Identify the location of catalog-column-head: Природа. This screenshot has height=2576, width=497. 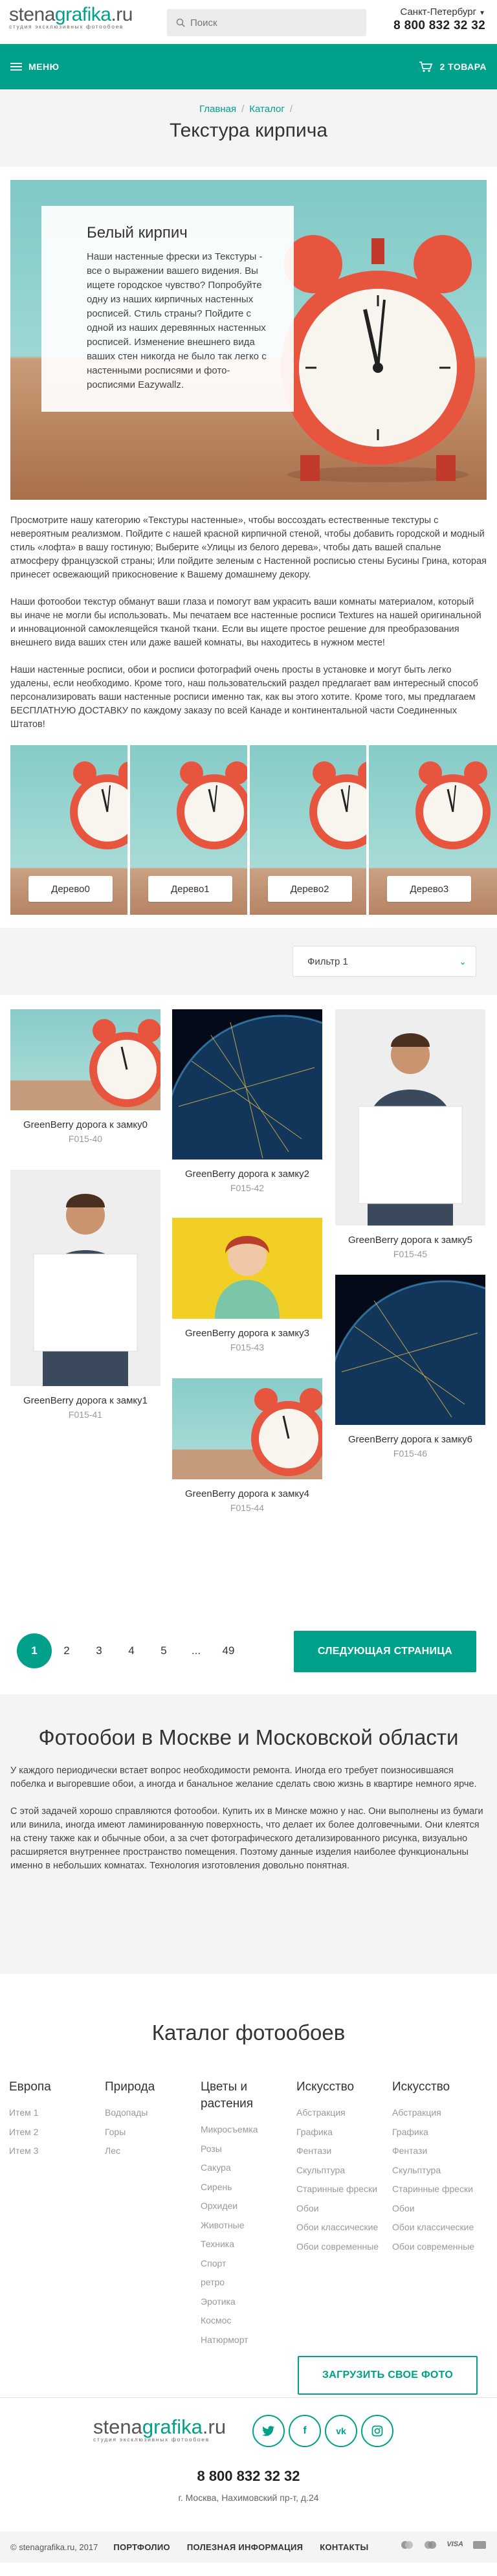
(150, 2087).